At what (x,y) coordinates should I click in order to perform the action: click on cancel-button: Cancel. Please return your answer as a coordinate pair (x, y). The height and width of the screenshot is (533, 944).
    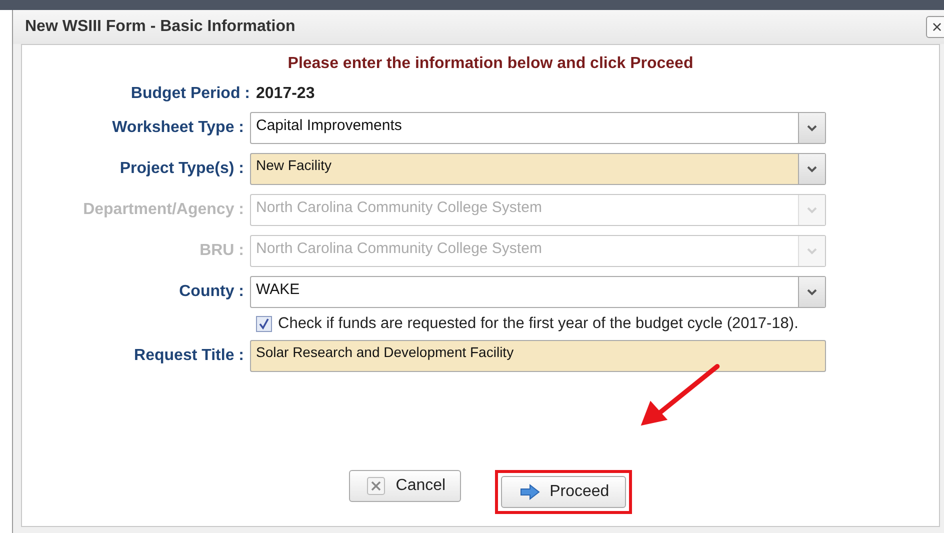
    Looking at the image, I should click on (404, 486).